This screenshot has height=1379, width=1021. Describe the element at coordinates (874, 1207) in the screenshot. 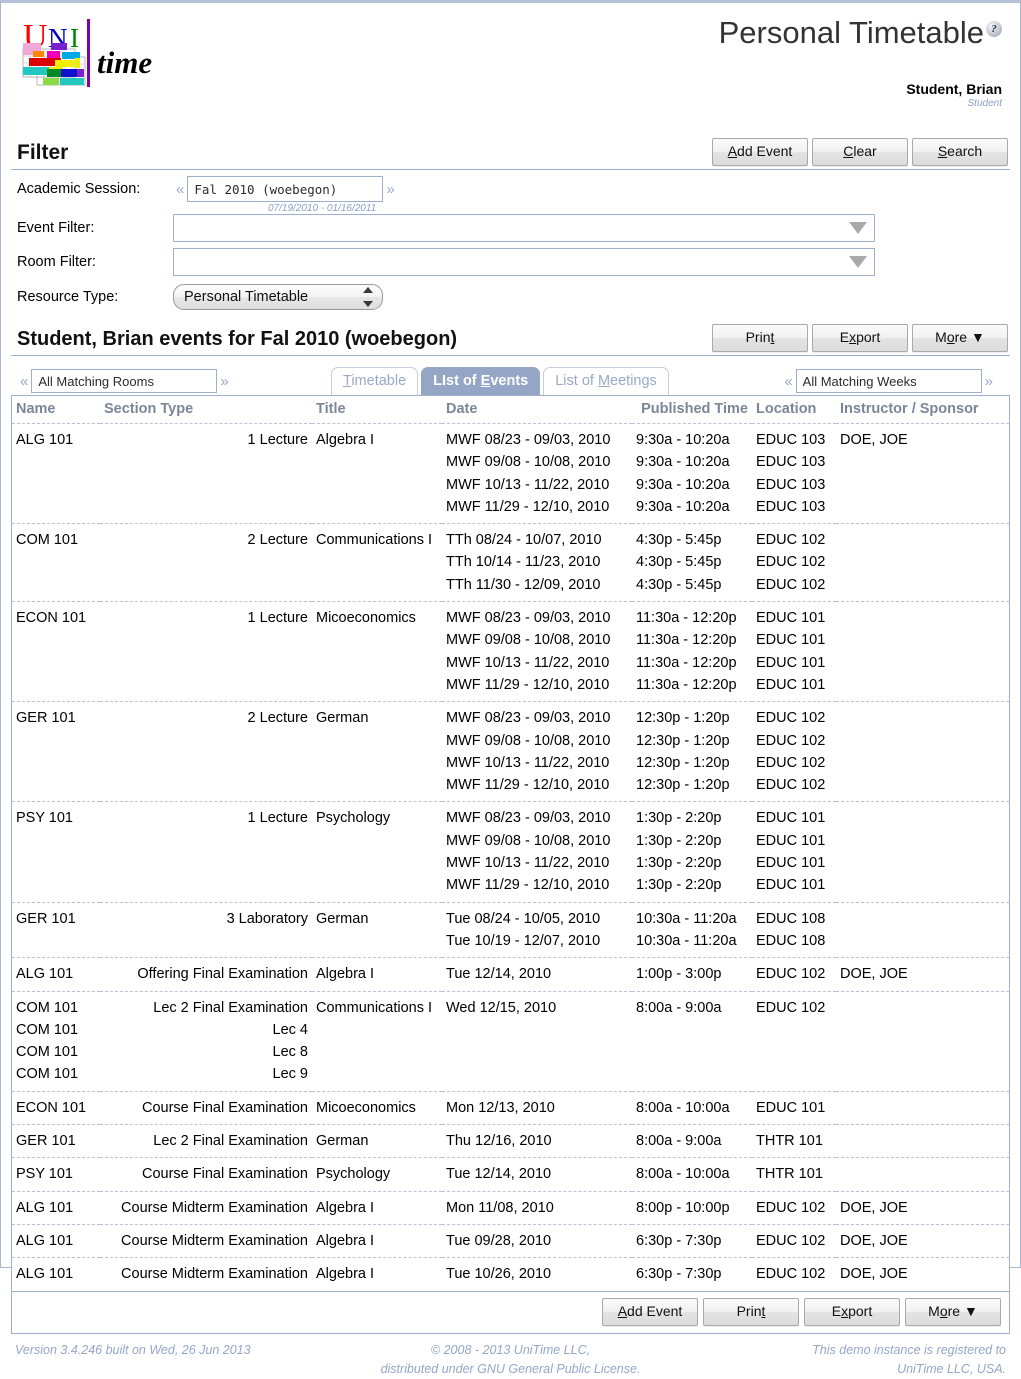

I see `cell-instructor-line: DOE, JOE` at that location.